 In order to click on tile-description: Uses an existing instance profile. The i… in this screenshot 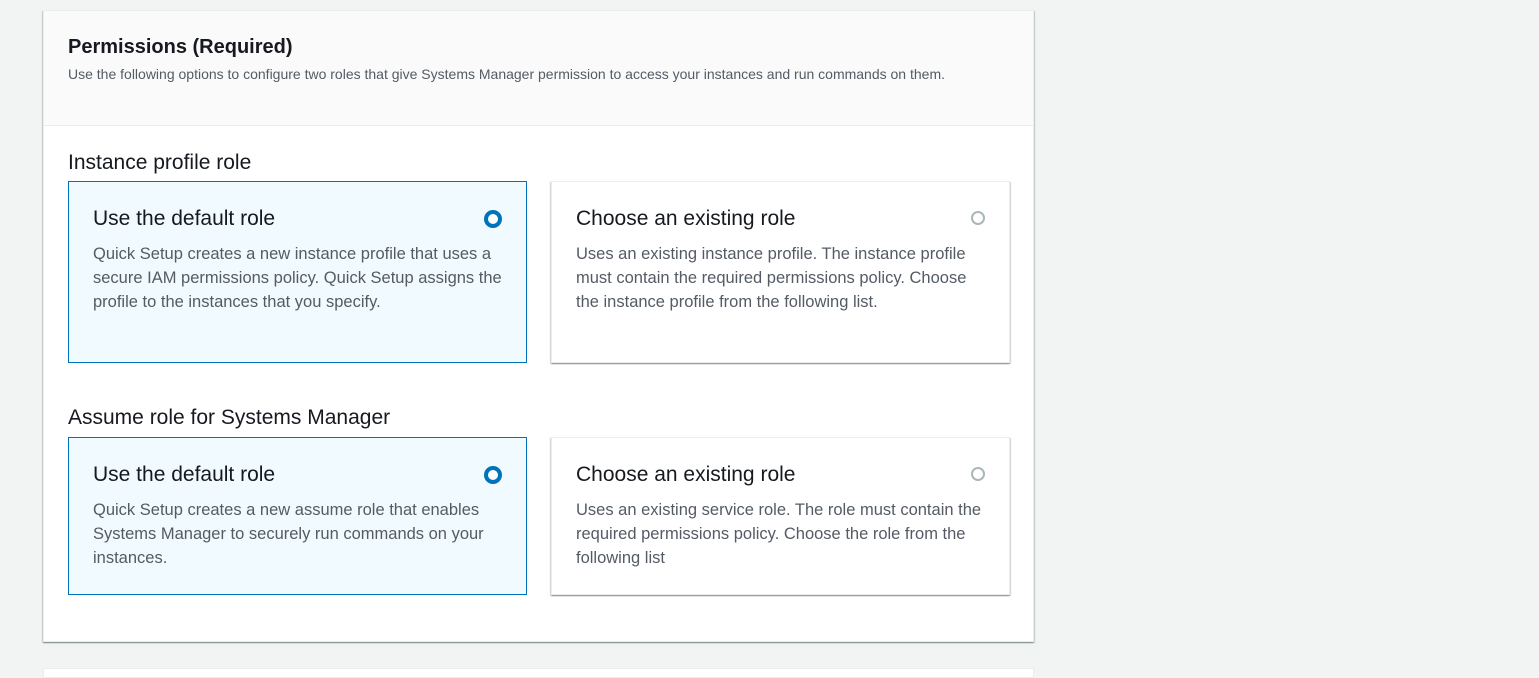, I will do `click(771, 278)`.